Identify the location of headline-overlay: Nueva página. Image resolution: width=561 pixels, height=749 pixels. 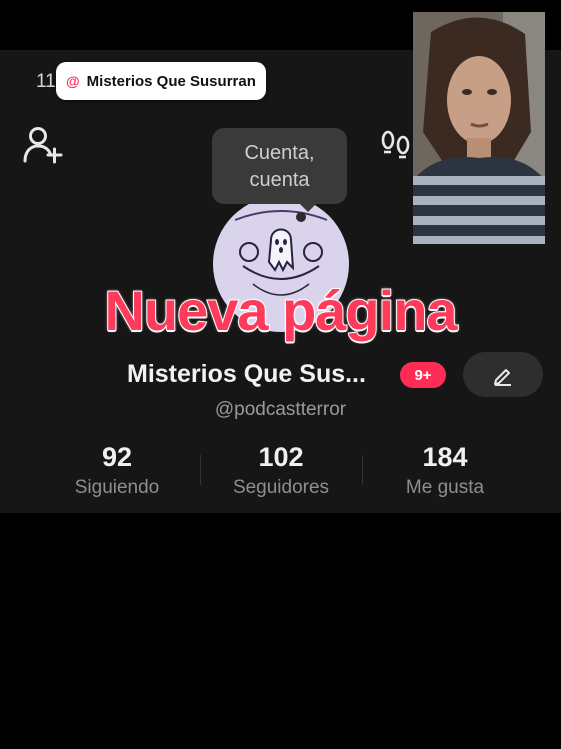
(280, 310).